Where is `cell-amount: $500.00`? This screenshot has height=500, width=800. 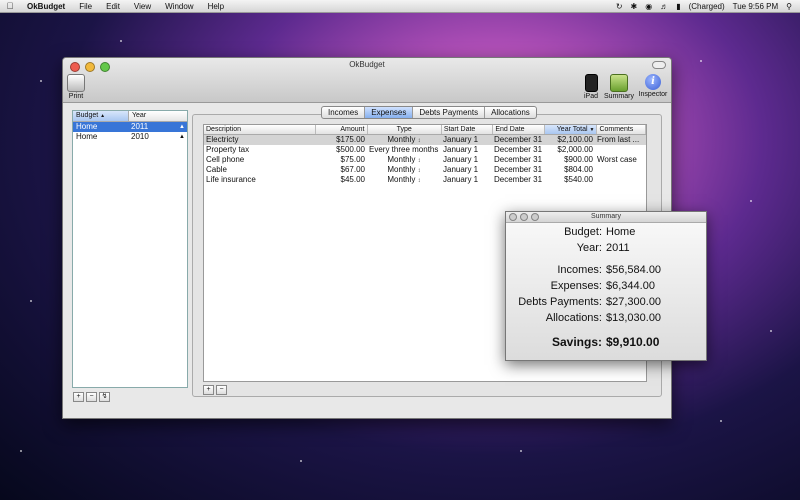
cell-amount: $500.00 is located at coordinates (350, 149).